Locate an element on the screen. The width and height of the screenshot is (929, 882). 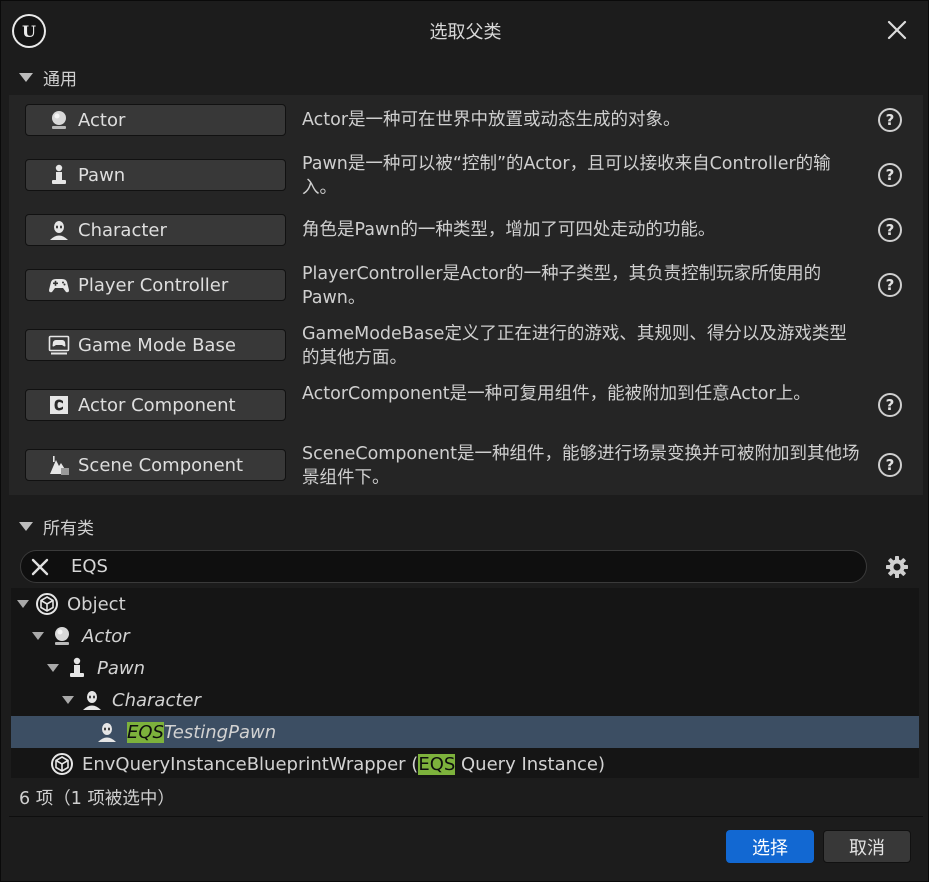
player-controller-class-button: Player Controller is located at coordinates (155, 285).